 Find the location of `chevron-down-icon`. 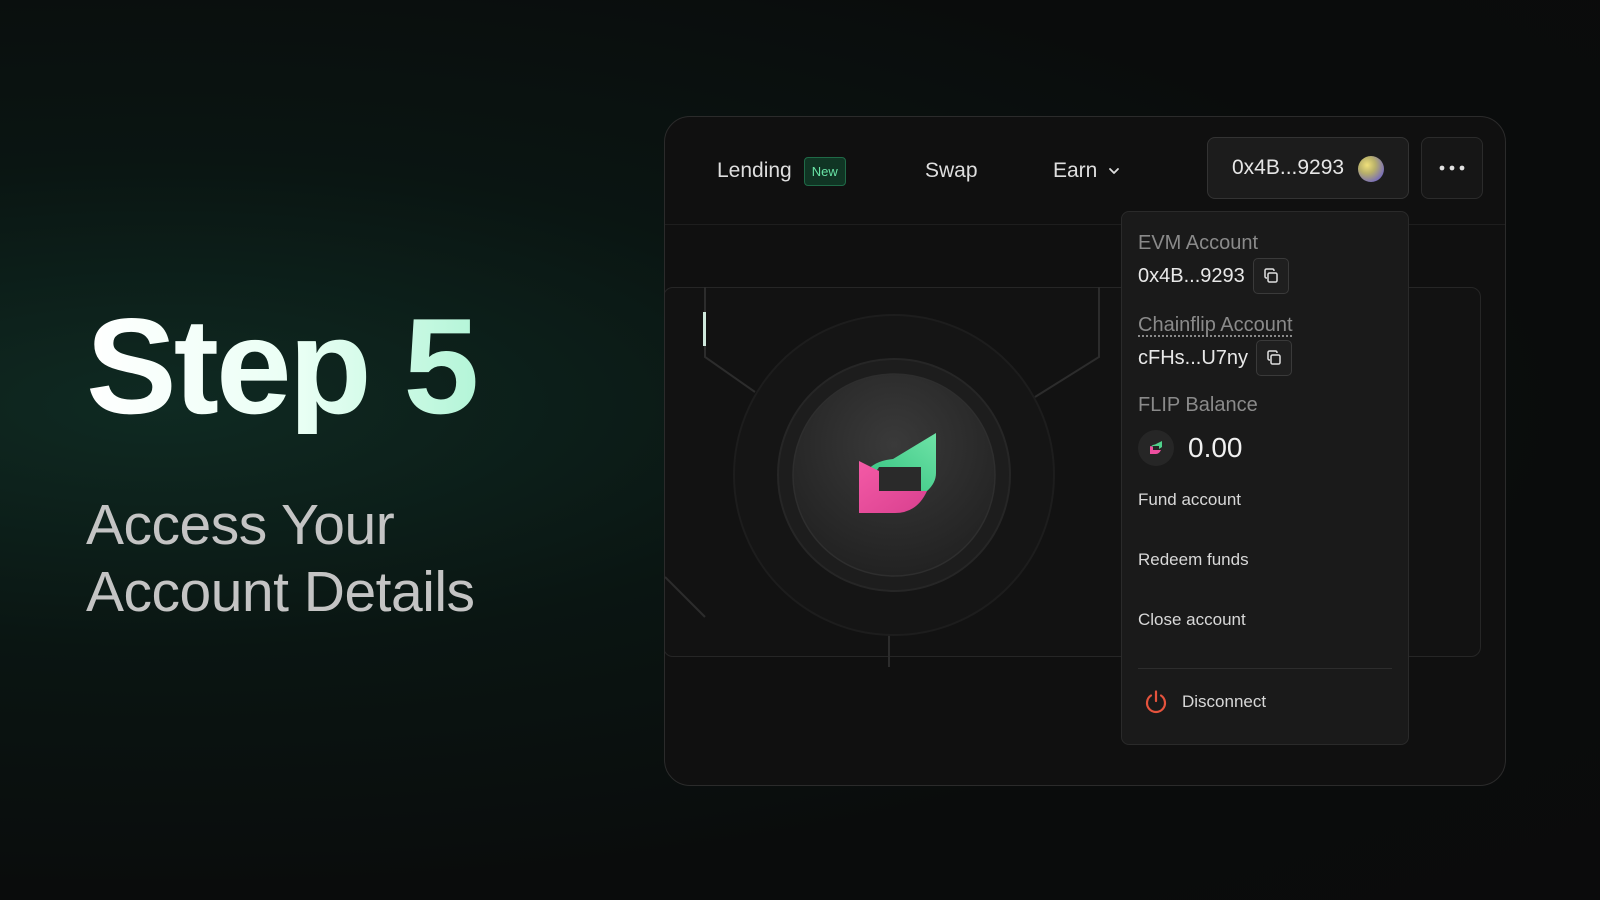

chevron-down-icon is located at coordinates (1114, 171).